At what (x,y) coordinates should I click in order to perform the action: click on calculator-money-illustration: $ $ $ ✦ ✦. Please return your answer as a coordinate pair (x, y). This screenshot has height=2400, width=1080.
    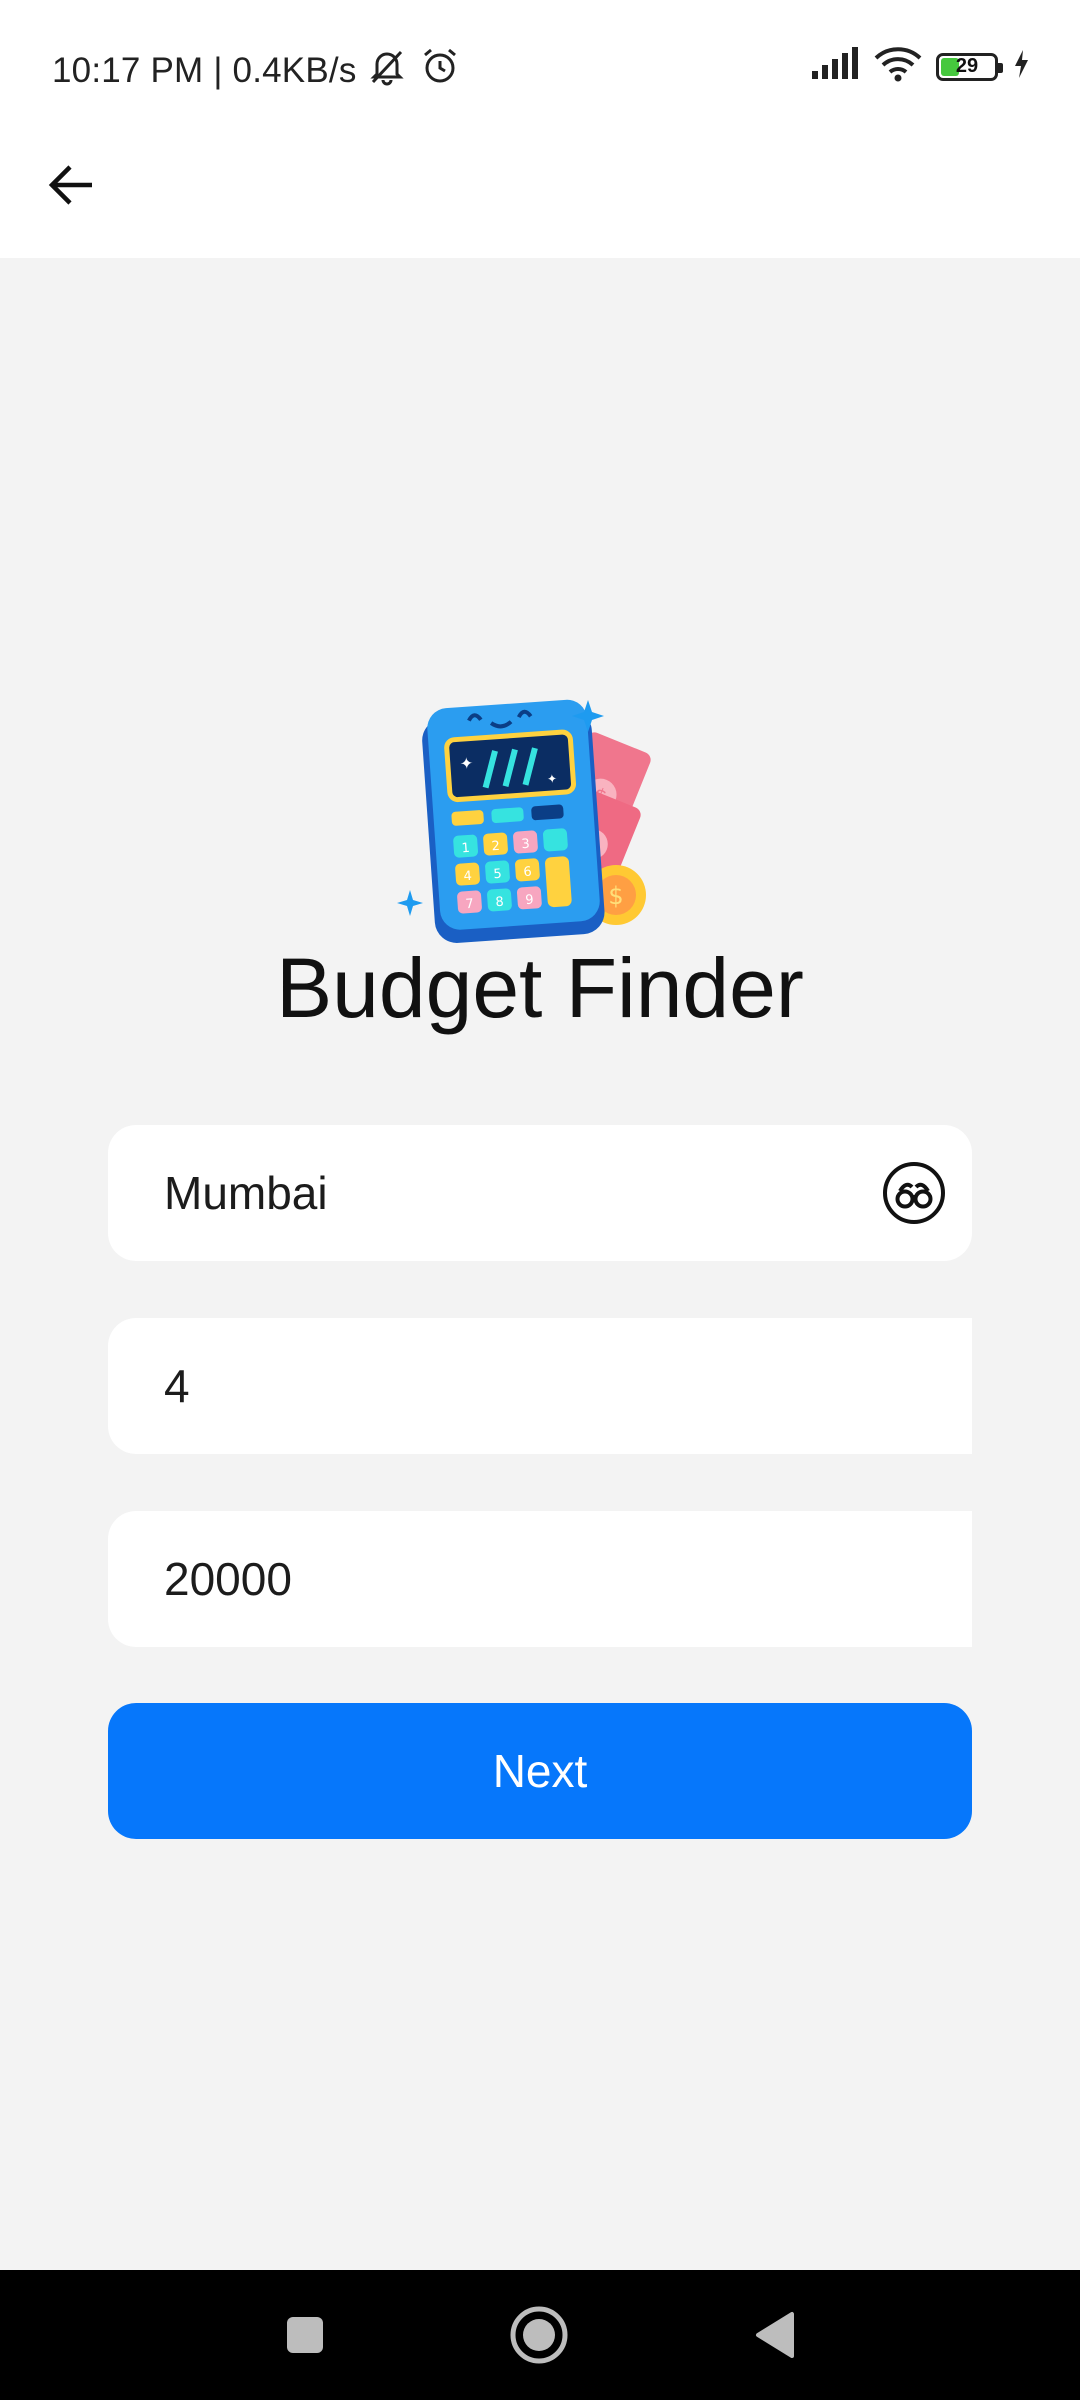
    Looking at the image, I should click on (524, 821).